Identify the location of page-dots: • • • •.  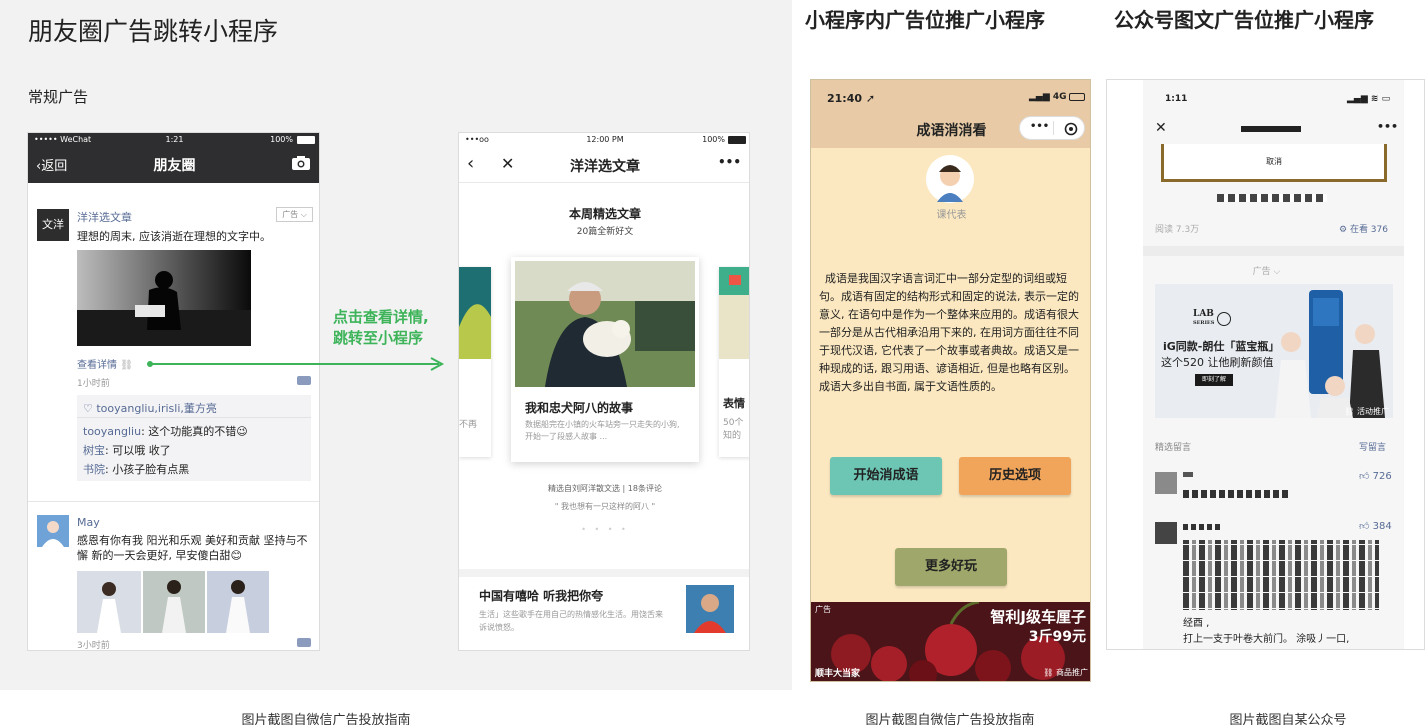
(604, 529).